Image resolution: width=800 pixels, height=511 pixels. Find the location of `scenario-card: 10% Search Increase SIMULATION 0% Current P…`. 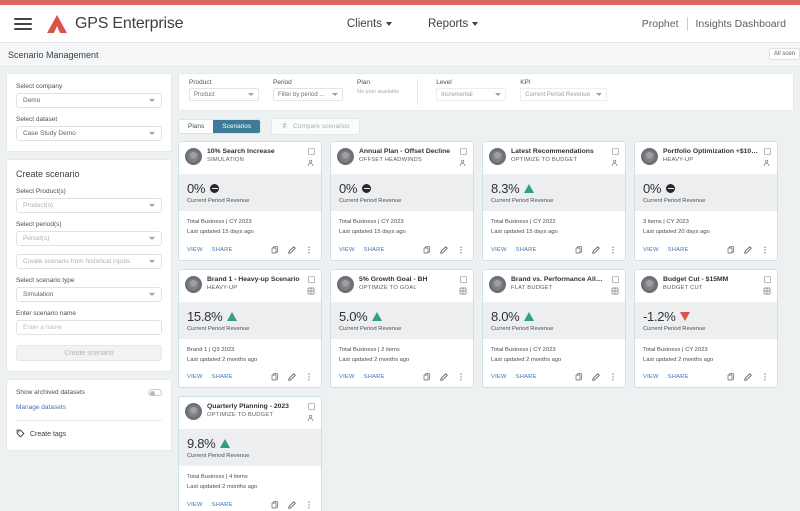

scenario-card: 10% Search Increase SIMULATION 0% Current P… is located at coordinates (250, 201).